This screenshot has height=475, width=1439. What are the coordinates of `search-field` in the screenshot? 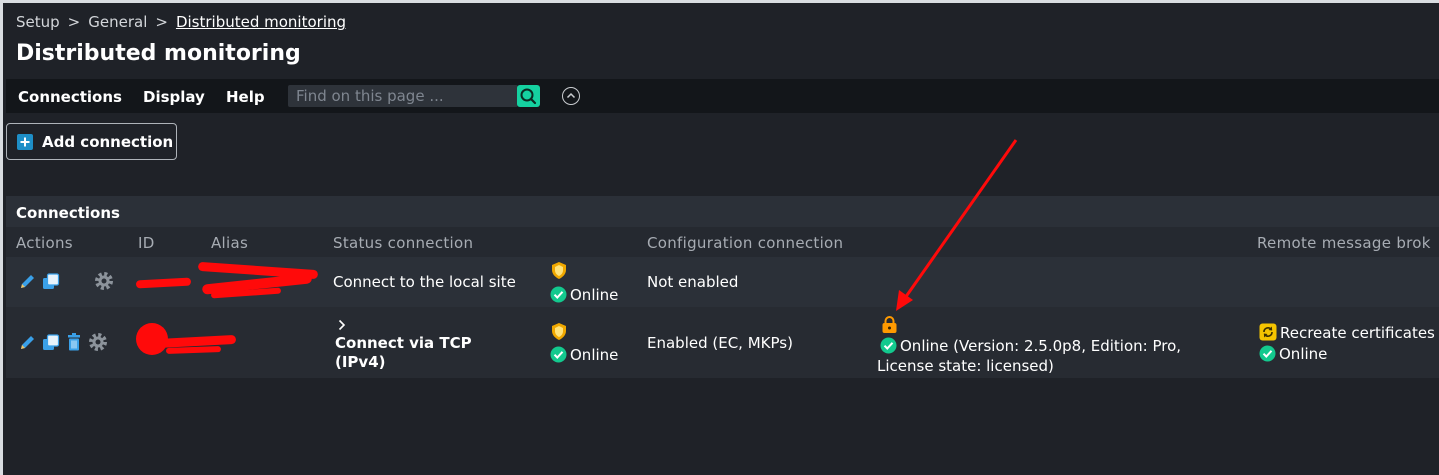 It's located at (403, 96).